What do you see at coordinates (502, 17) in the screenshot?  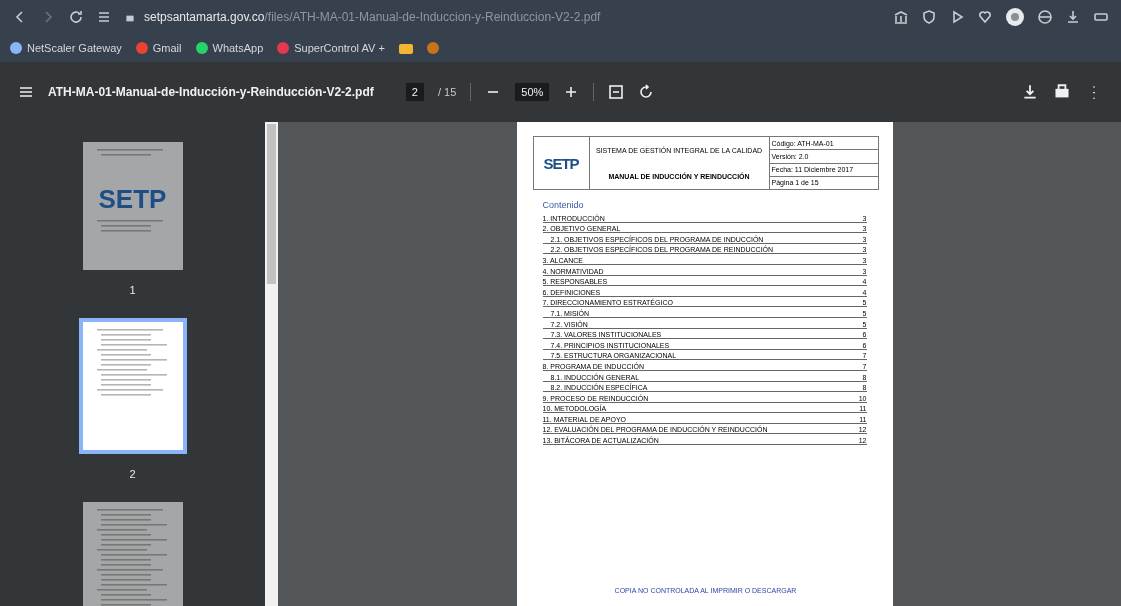 I see `address-bar: setpsantamarta.gov.co/files/ATH-MA-01-Manual-de-Induccion-y-Reinduccion-V2-2.pdf` at bounding box center [502, 17].